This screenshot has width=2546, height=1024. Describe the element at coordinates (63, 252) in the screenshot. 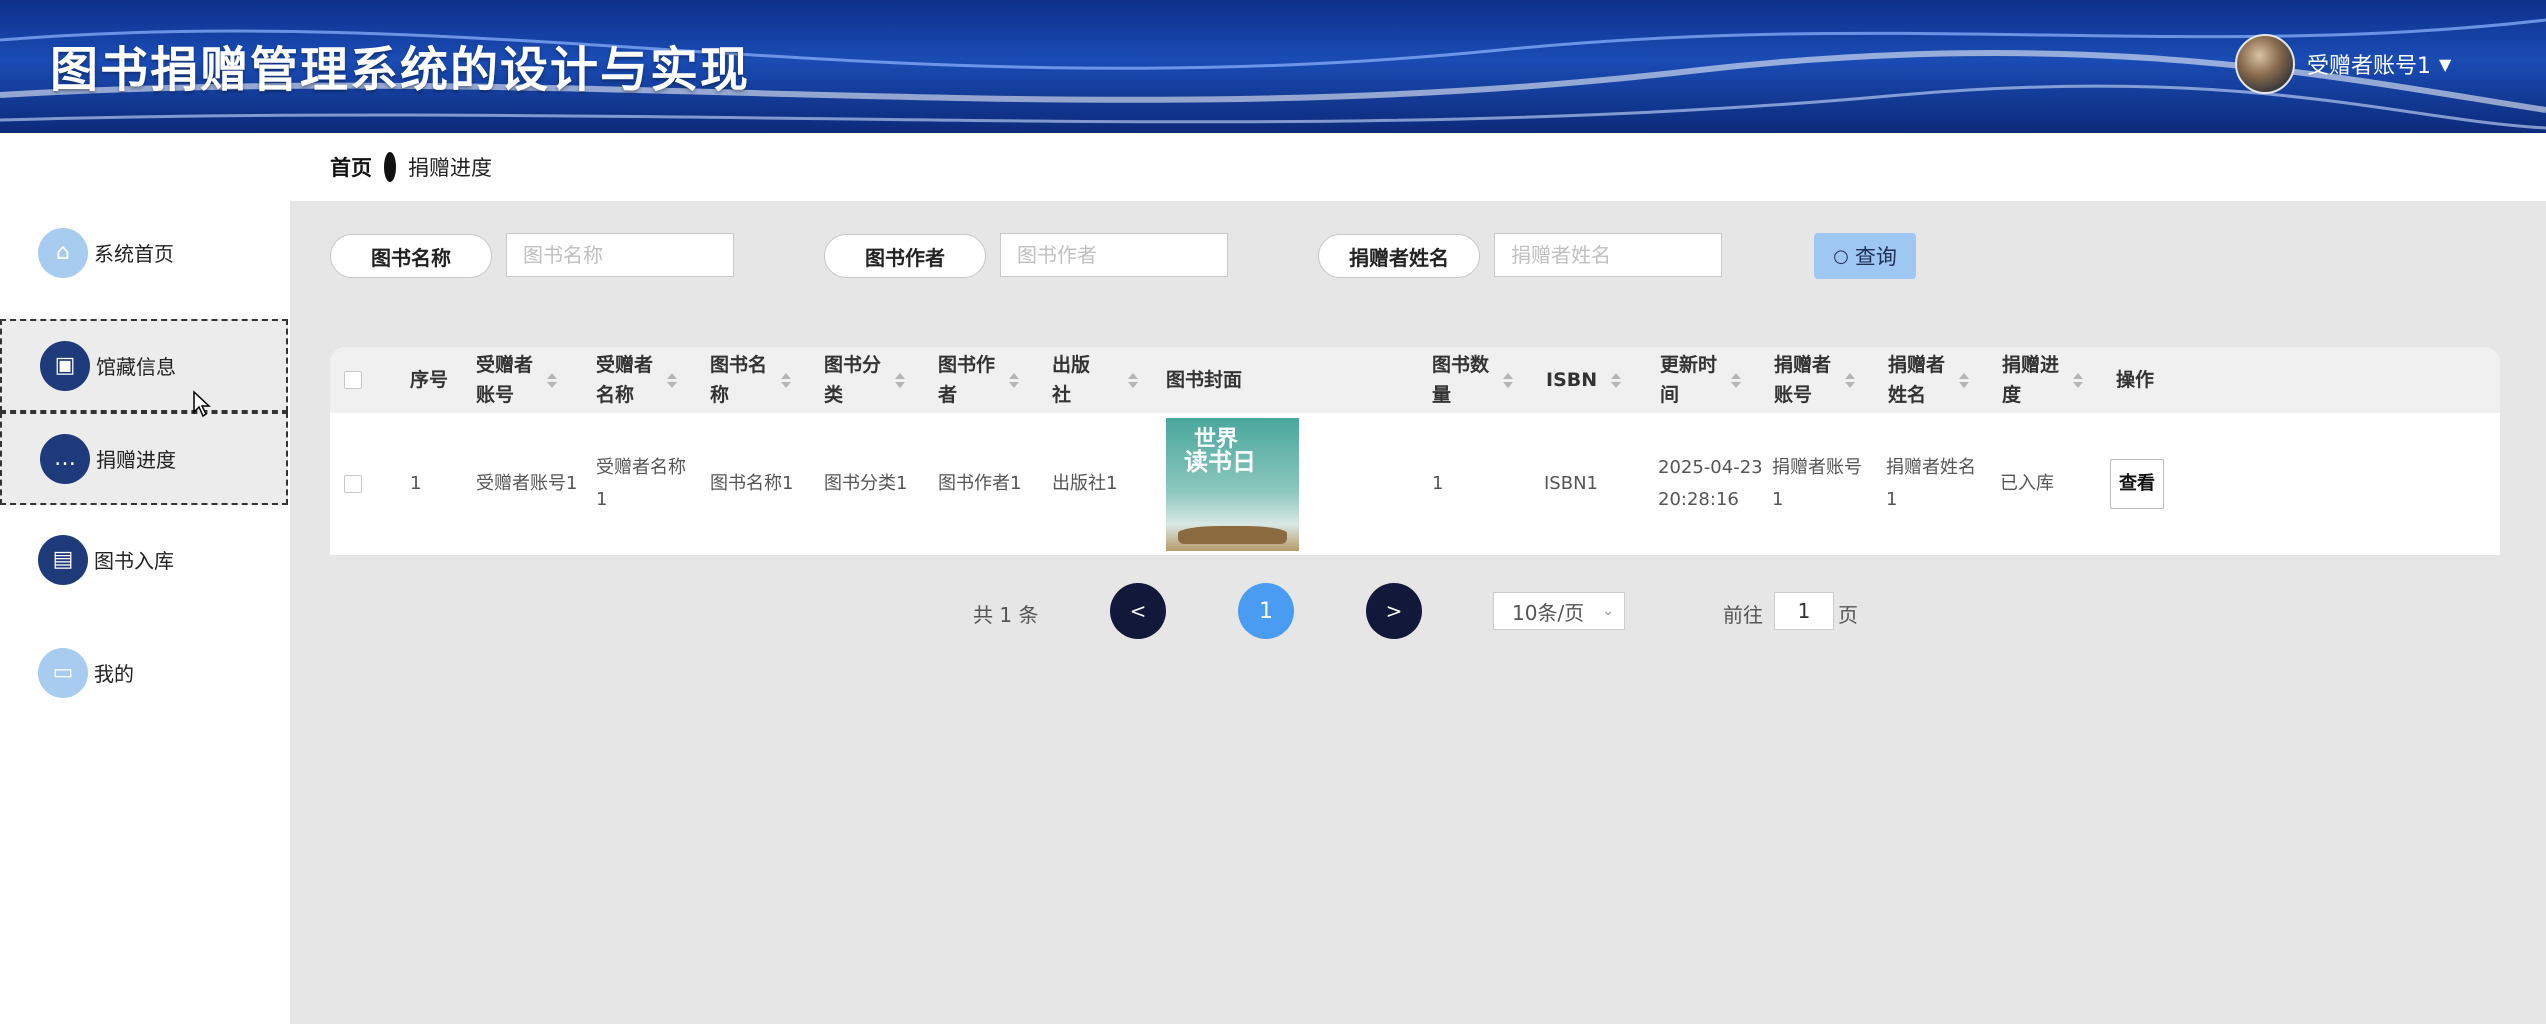

I see `home-icon: ⌂` at that location.